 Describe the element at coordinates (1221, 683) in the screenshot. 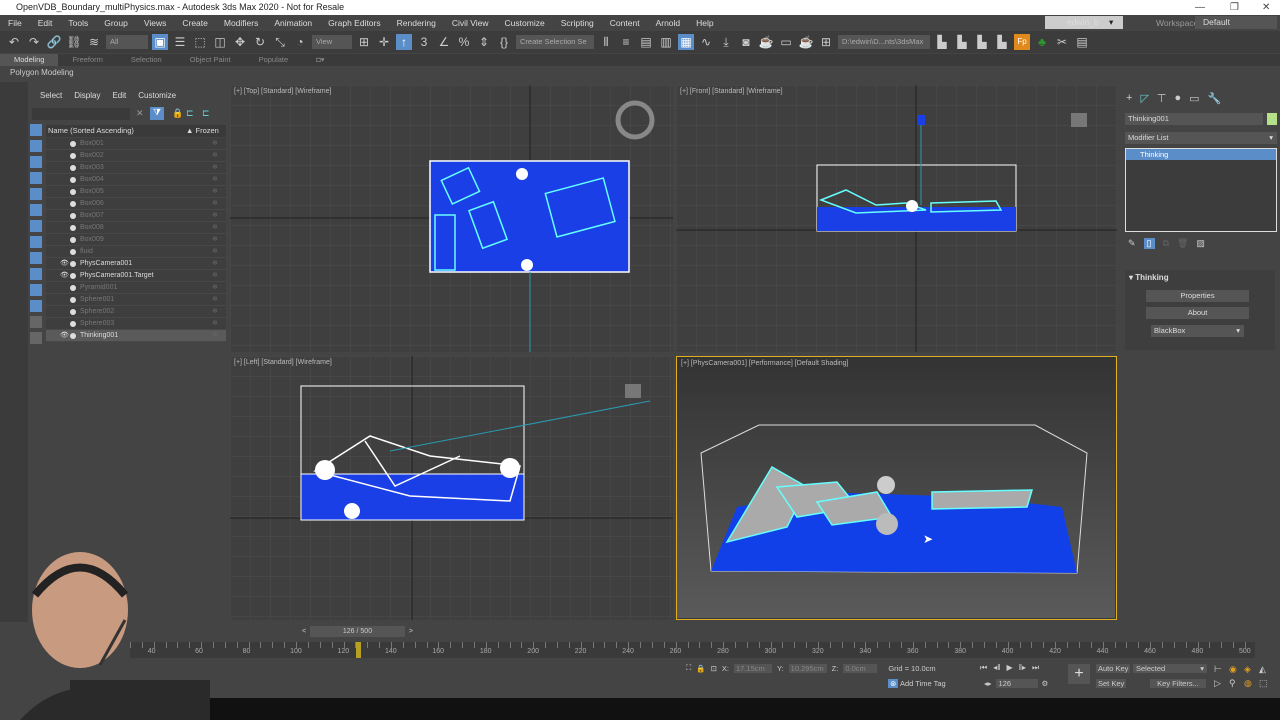

I see `pan-icon: ▷` at that location.